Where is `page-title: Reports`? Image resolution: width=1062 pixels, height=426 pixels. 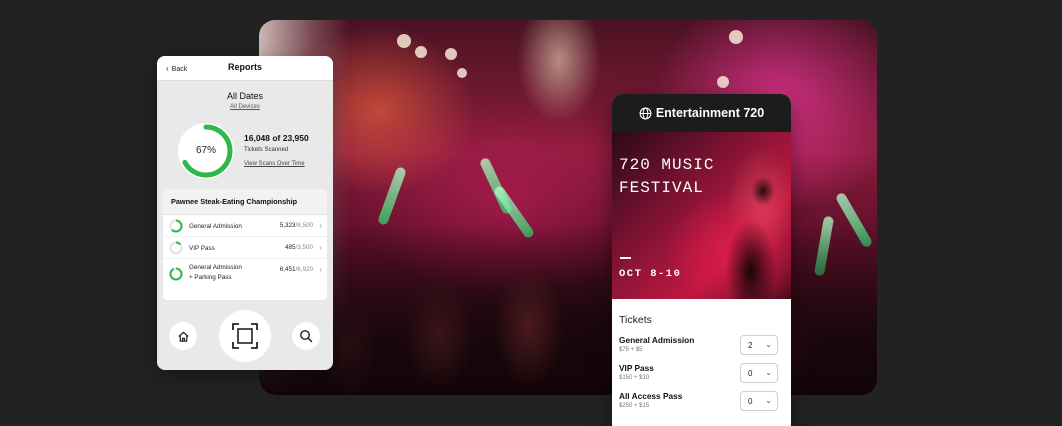
page-title: Reports is located at coordinates (244, 67).